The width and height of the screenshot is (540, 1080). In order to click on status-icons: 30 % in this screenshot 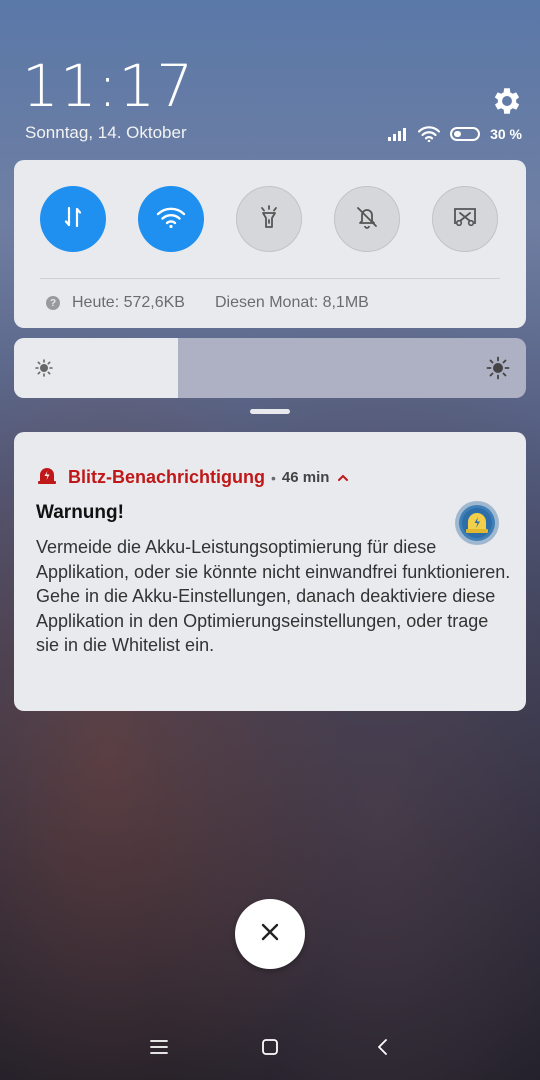, I will do `click(455, 134)`.